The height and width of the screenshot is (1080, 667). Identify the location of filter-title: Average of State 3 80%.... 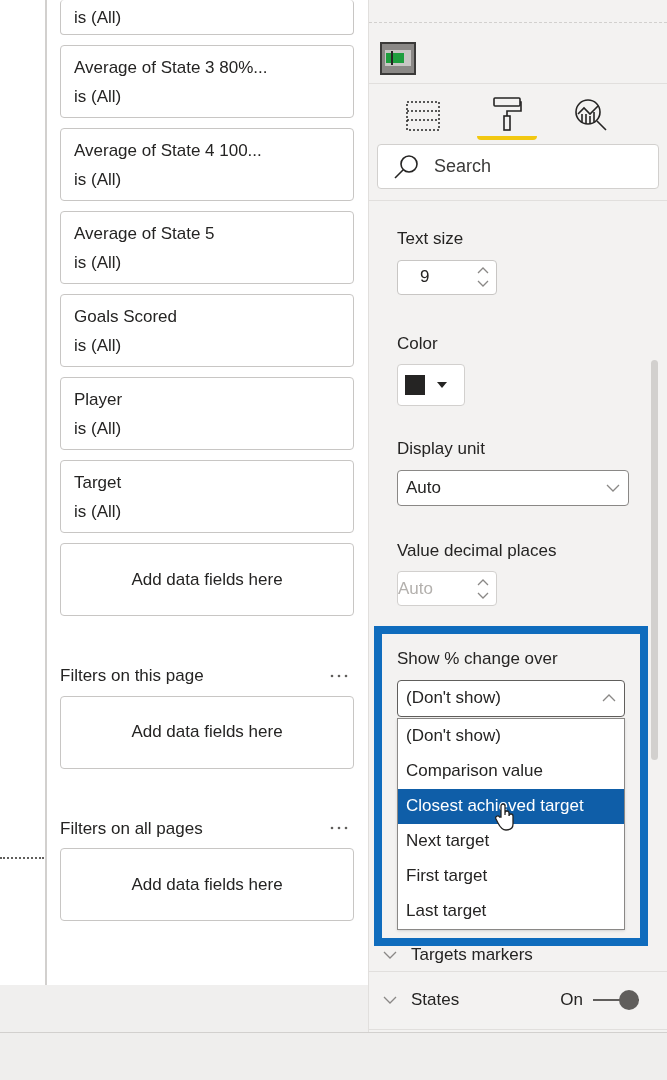
(171, 67).